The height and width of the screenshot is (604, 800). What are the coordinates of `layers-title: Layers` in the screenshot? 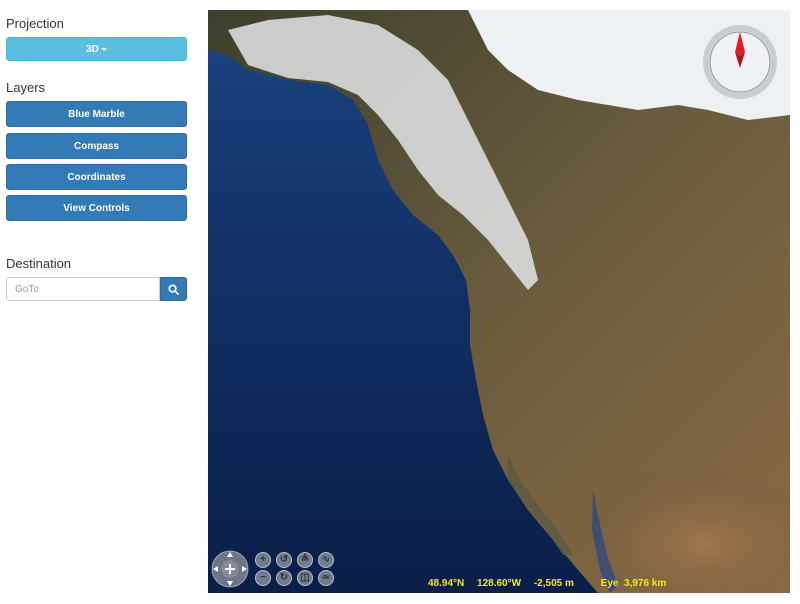 It's located at (26, 87).